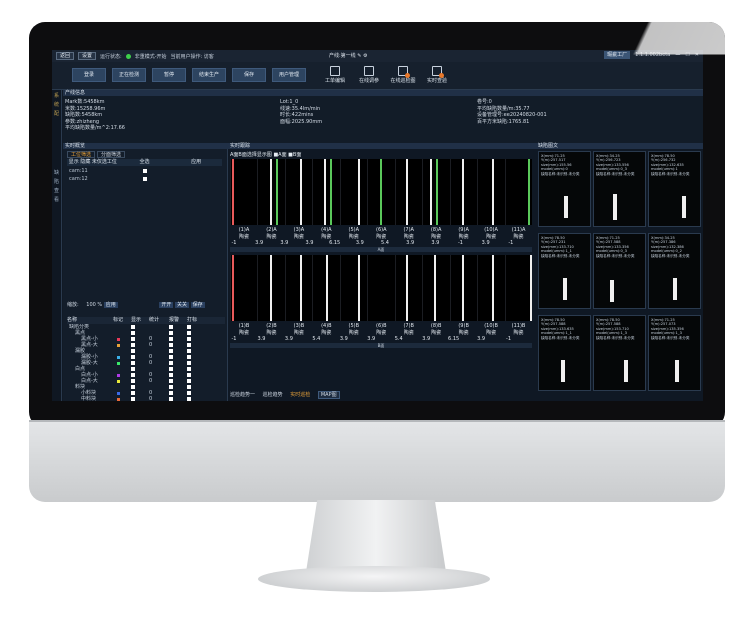 This screenshot has height=624, width=745. I want to click on scale-apply-button: 应用, so click(110, 305).